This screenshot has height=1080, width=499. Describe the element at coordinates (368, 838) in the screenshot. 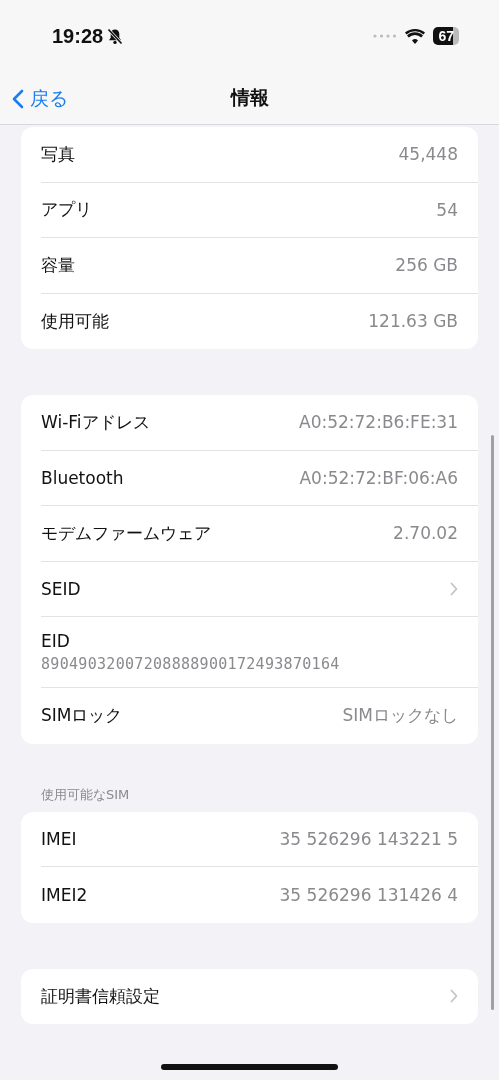

I see `row-value: 35 526296 143221 5` at that location.